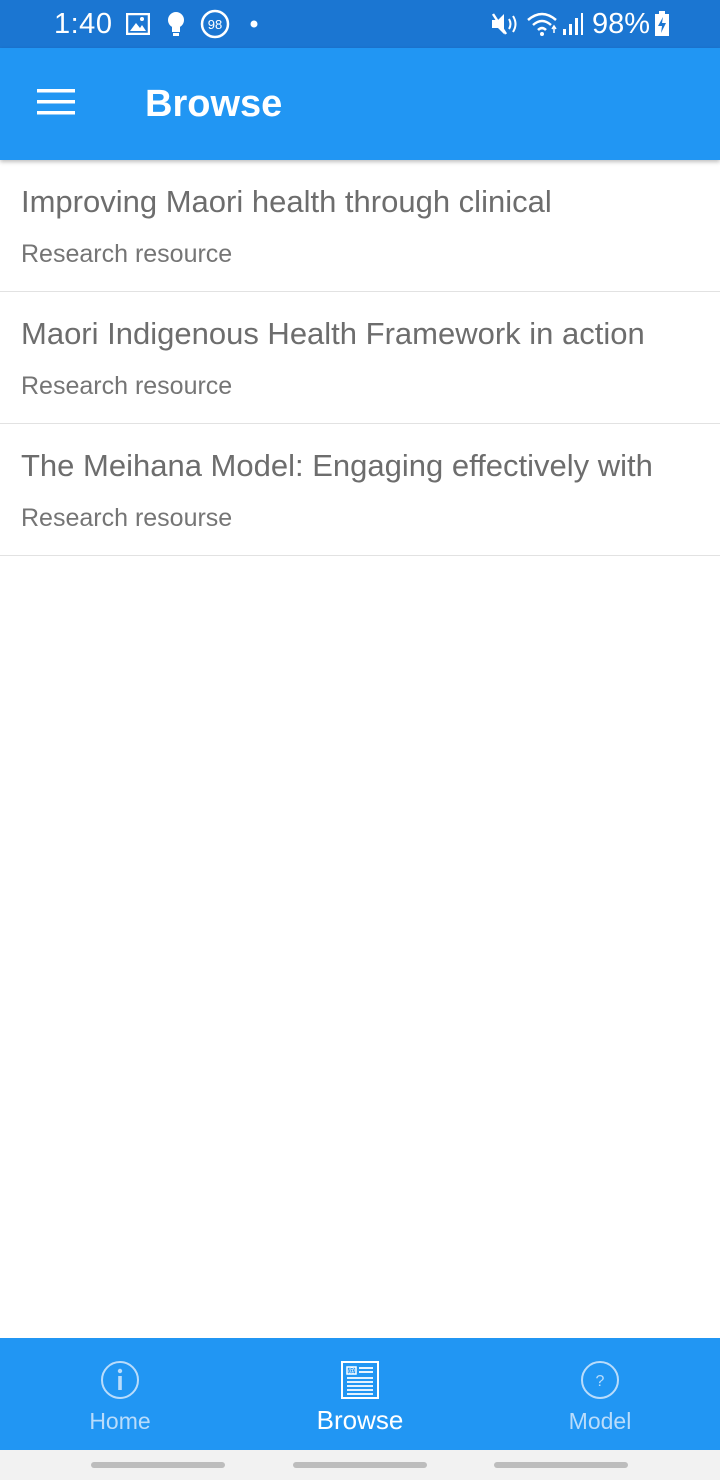  Describe the element at coordinates (360, 1380) in the screenshot. I see `newspaper-icon: @` at that location.